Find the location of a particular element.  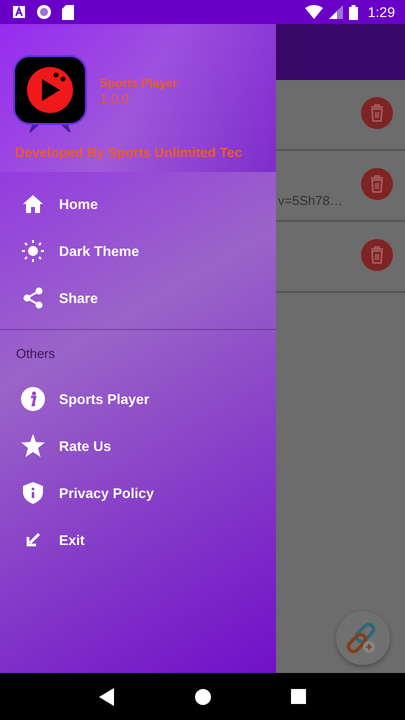

share-icon is located at coordinates (33, 297).